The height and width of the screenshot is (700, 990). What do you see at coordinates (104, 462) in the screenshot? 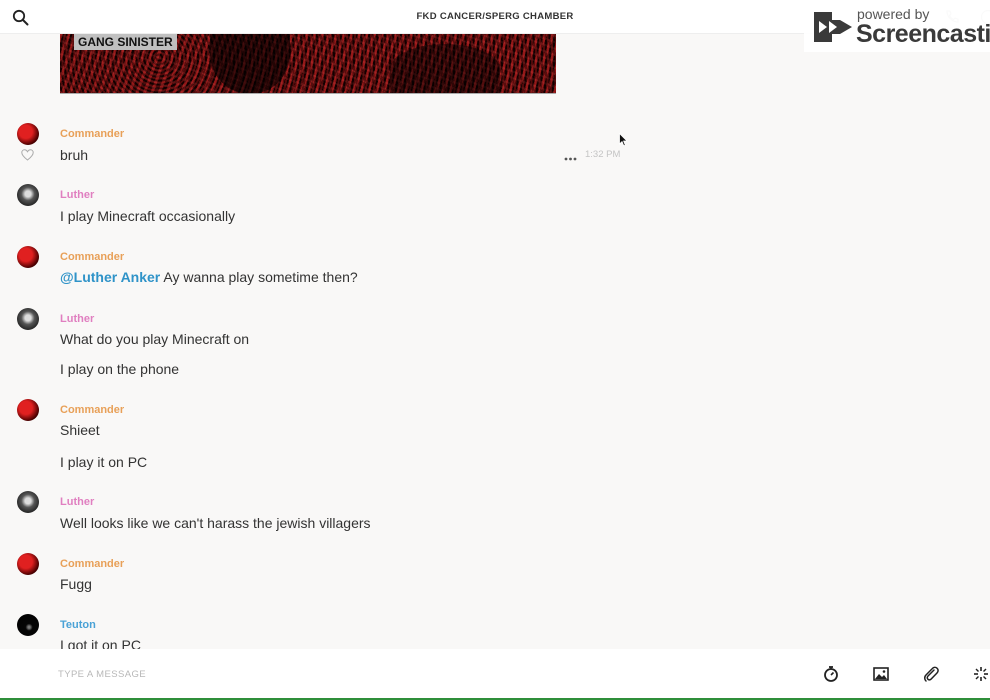
I see `message-text: I play it on PC` at bounding box center [104, 462].